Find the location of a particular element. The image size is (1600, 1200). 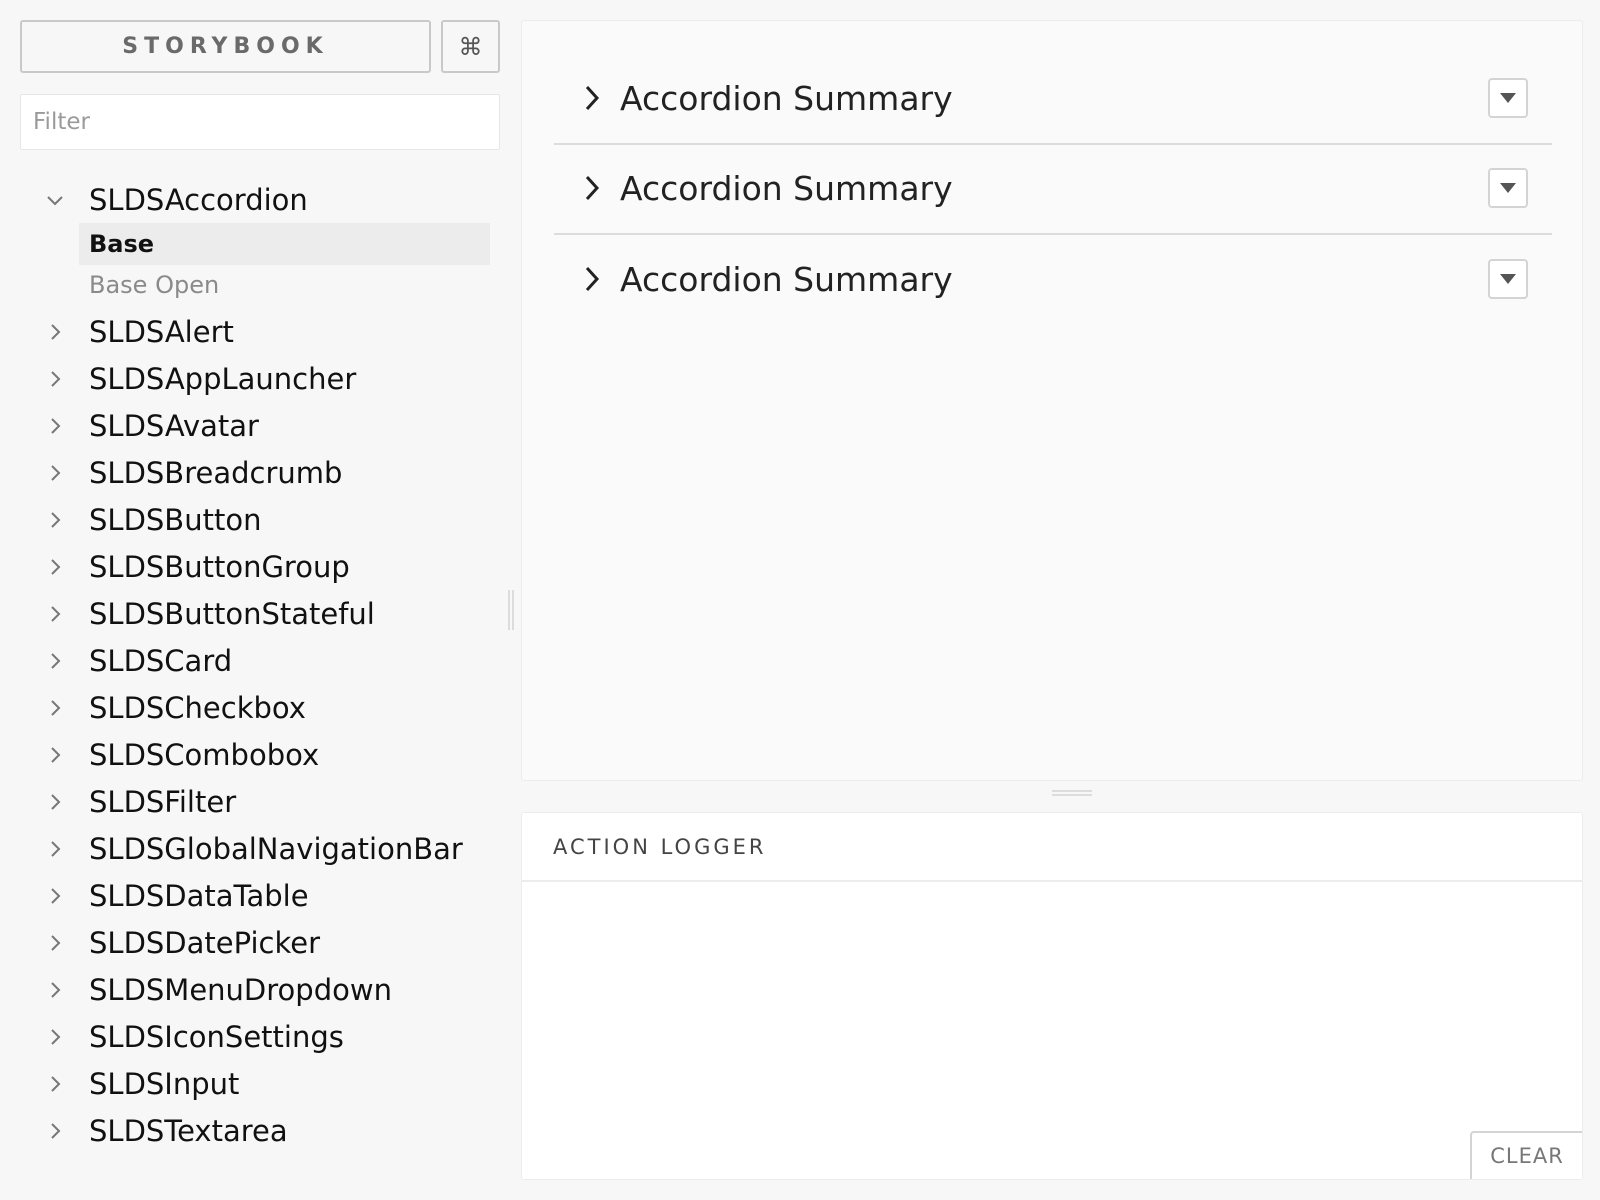

tree-node-sldsbuttonstateful: SLDSButtonStateful is located at coordinates (270, 614).